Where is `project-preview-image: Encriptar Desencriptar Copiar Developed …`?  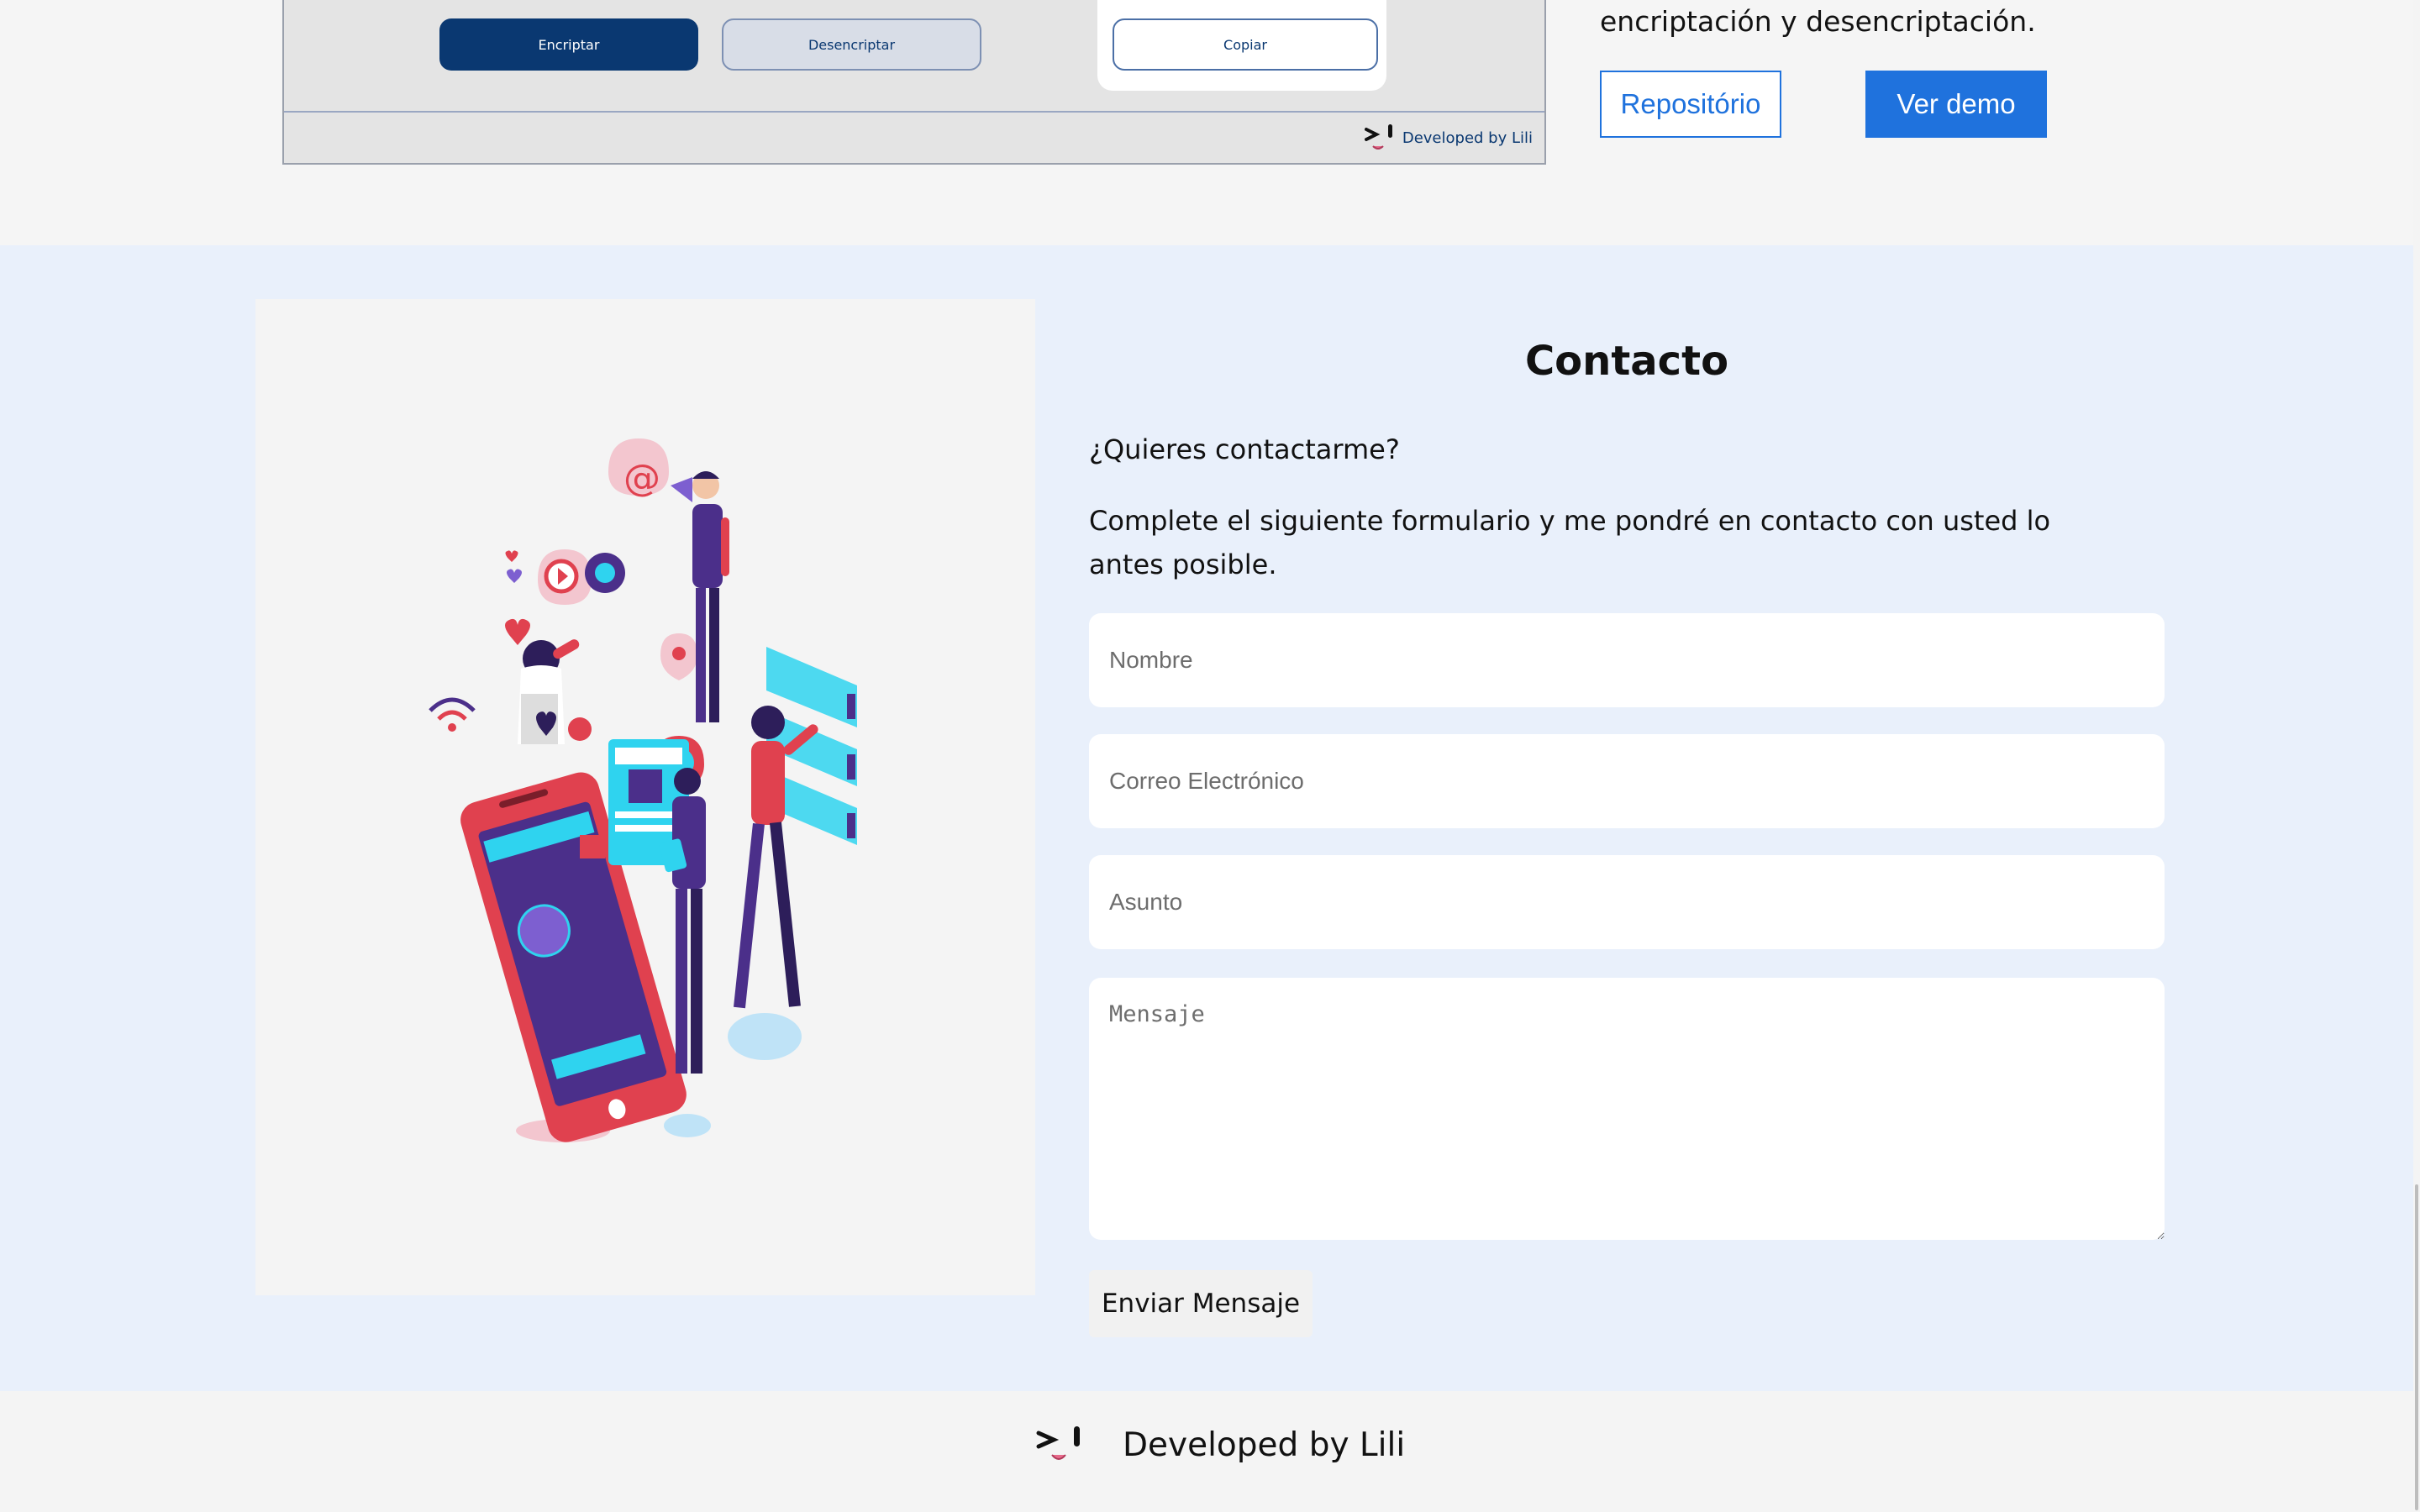
project-preview-image: Encriptar Desencriptar Copiar Developed … is located at coordinates (914, 82).